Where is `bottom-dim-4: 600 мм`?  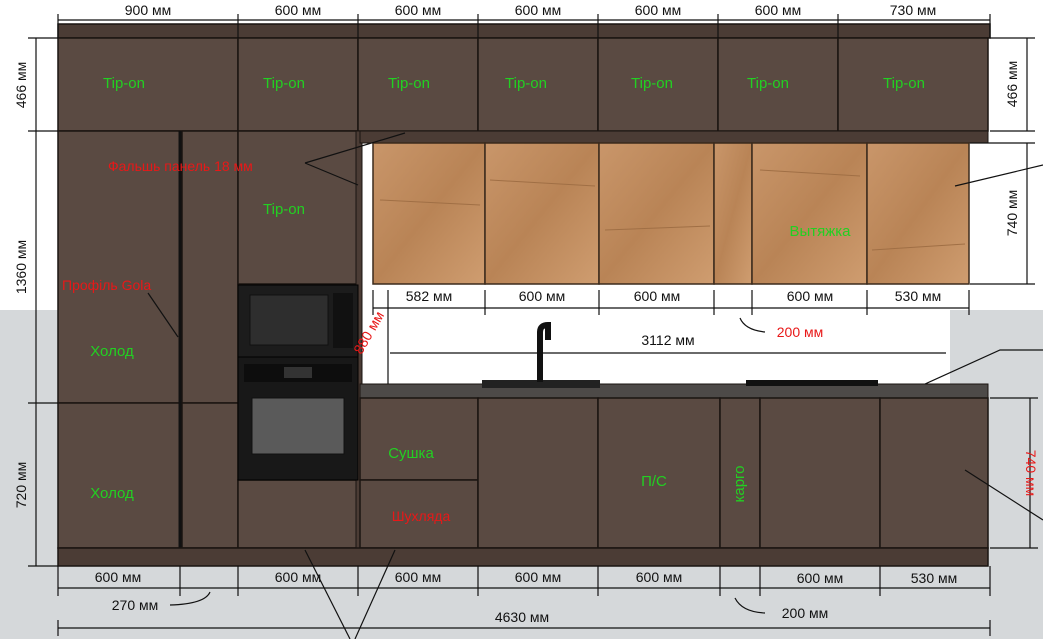
bottom-dim-4: 600 мм is located at coordinates (538, 577).